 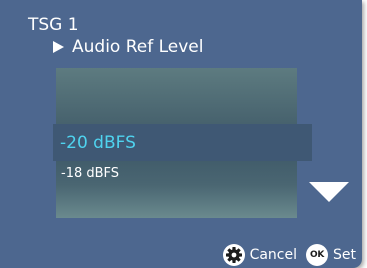 What do you see at coordinates (58, 47) in the screenshot?
I see `play-arrow-icon` at bounding box center [58, 47].